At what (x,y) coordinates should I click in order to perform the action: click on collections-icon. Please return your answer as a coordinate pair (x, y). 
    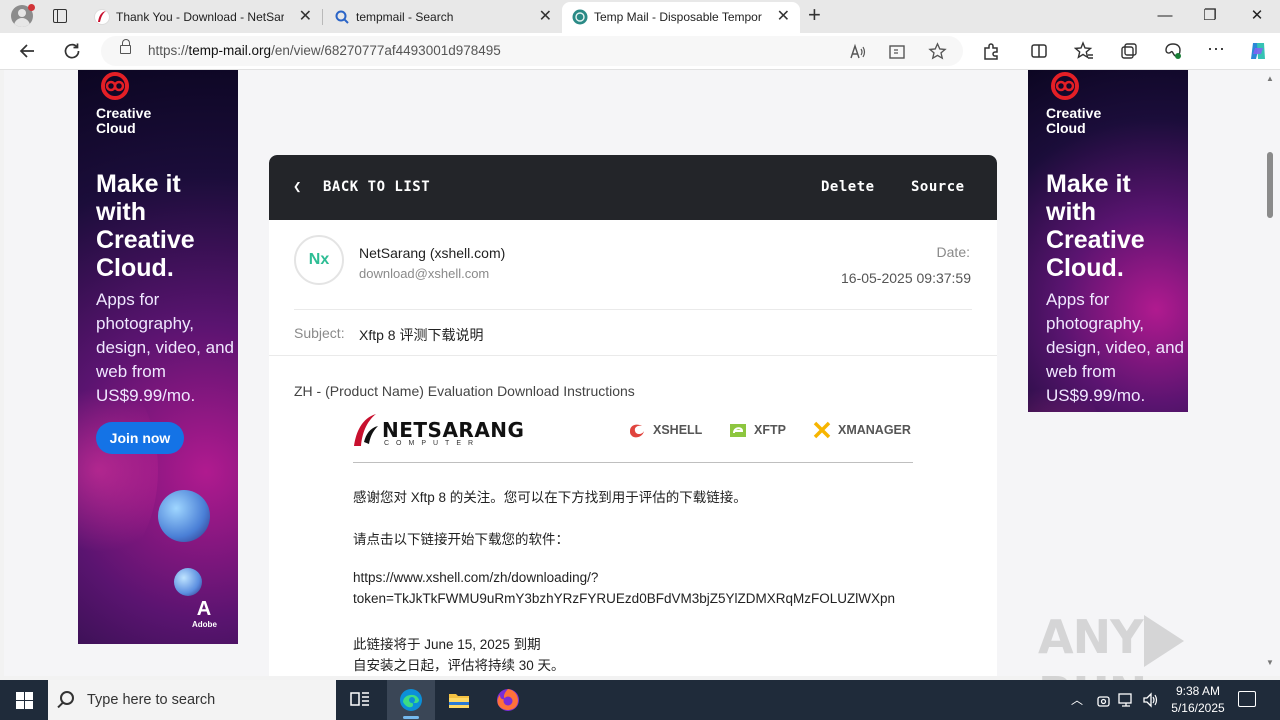
    Looking at the image, I should click on (1129, 51).